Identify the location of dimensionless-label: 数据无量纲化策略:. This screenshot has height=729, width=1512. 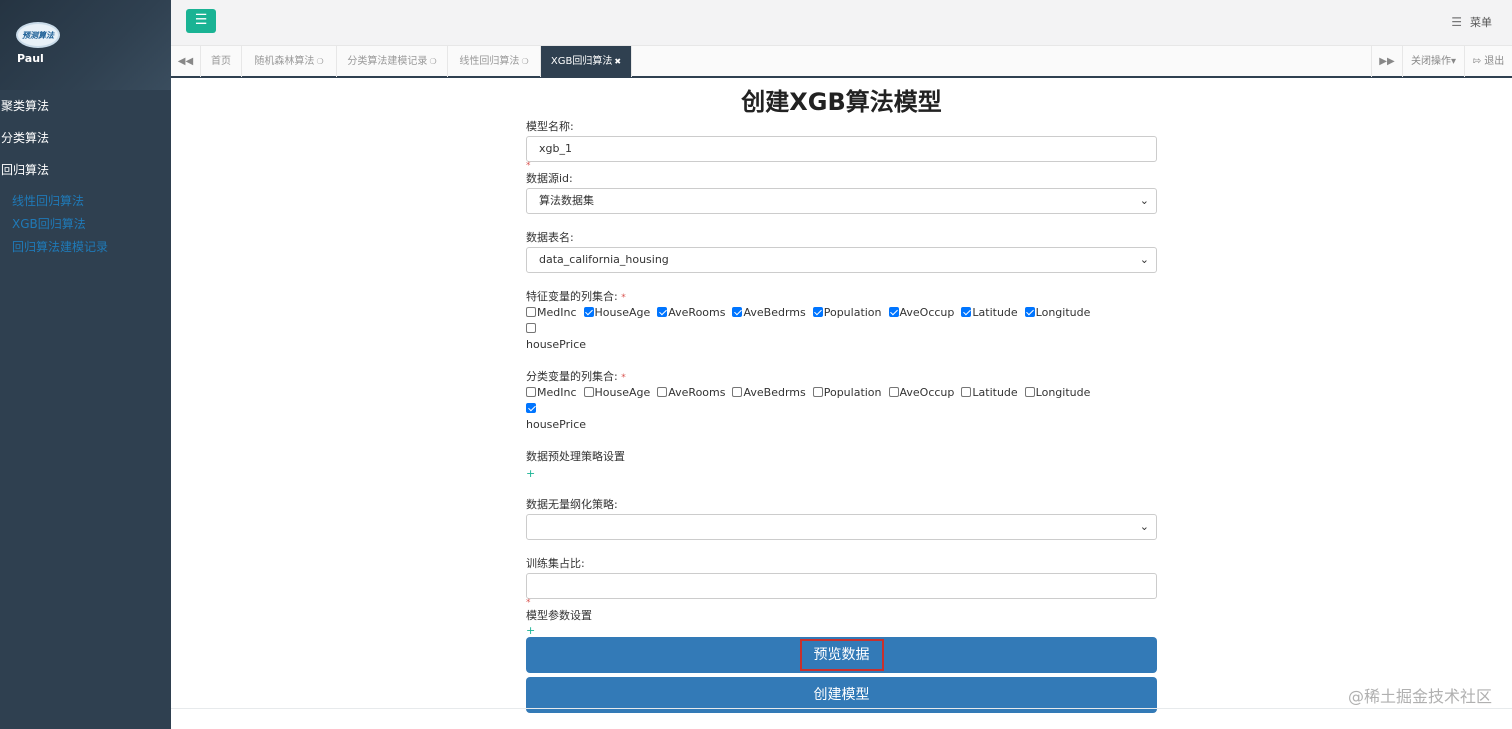
(572, 504).